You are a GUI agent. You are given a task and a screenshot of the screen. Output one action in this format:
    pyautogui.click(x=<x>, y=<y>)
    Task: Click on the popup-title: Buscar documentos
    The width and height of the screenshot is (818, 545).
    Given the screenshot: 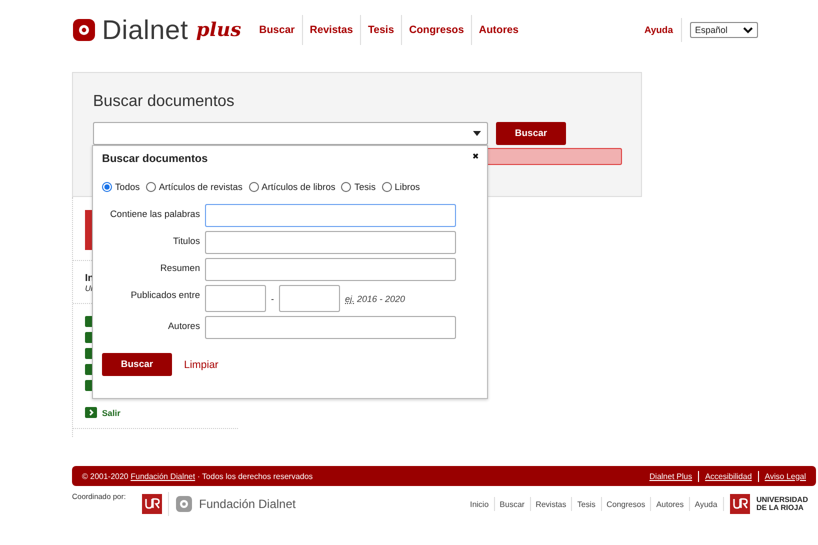 What is the action you would take?
    pyautogui.click(x=155, y=159)
    